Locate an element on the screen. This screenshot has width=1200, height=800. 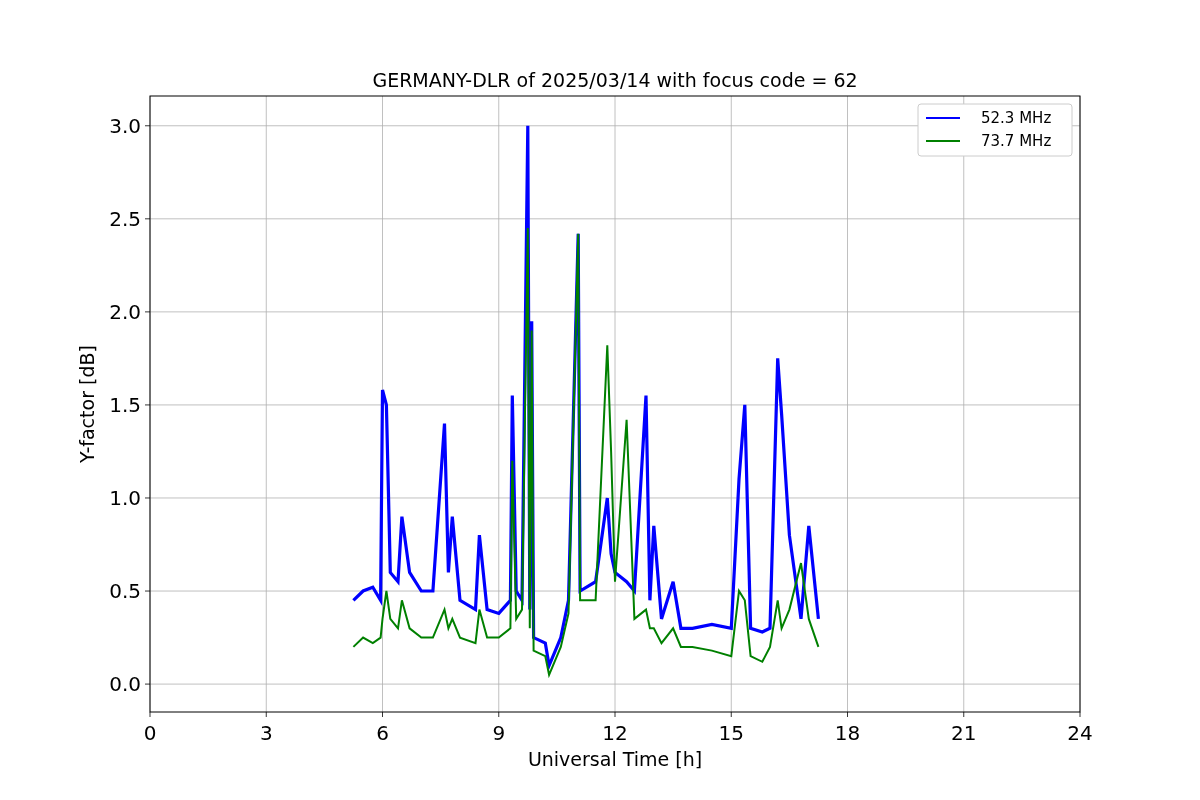
x-tick-label: 24 is located at coordinates (1080, 733).